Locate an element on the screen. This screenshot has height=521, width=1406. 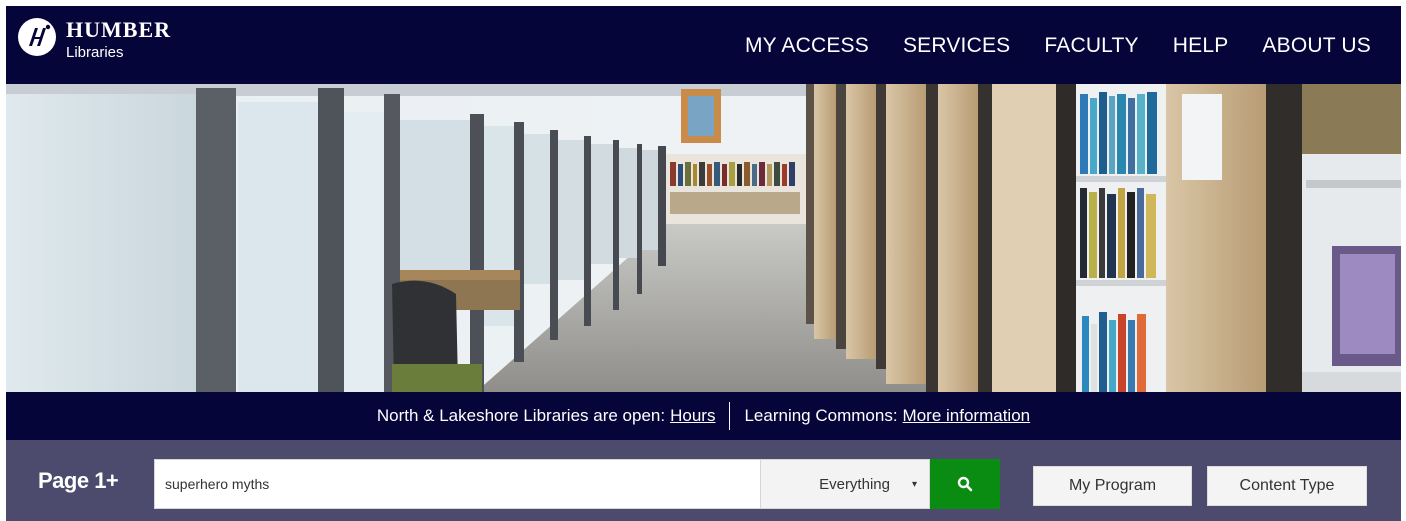
humber-logo-icon is located at coordinates (37, 37).